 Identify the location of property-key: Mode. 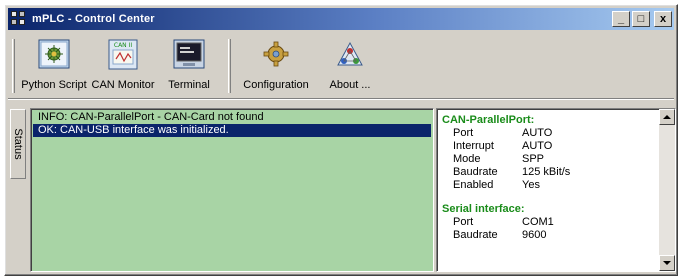
(467, 159).